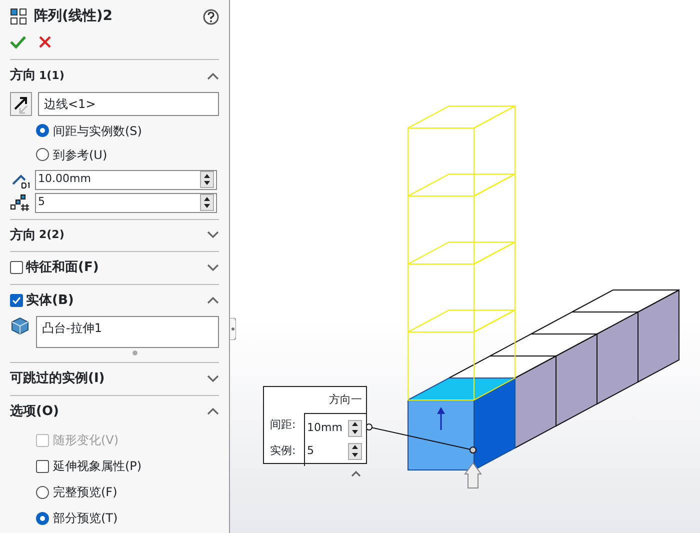  Describe the element at coordinates (283, 425) in the screenshot. I see `callout-label: 间距:` at that location.